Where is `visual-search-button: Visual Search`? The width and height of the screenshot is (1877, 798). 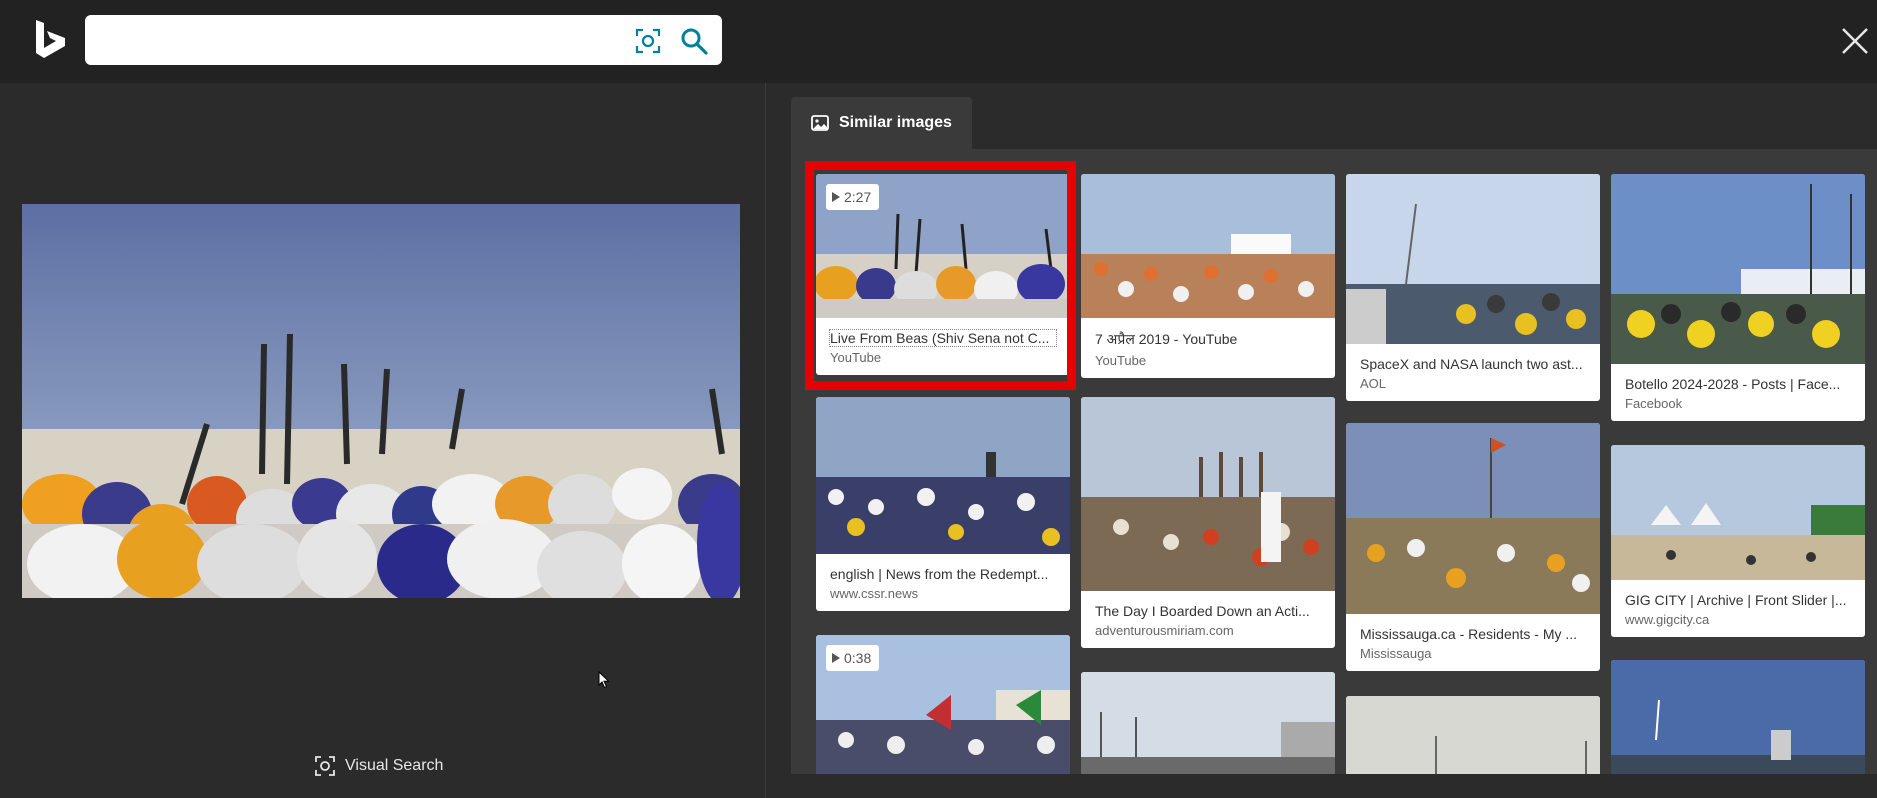
visual-search-button: Visual Search is located at coordinates (378, 766).